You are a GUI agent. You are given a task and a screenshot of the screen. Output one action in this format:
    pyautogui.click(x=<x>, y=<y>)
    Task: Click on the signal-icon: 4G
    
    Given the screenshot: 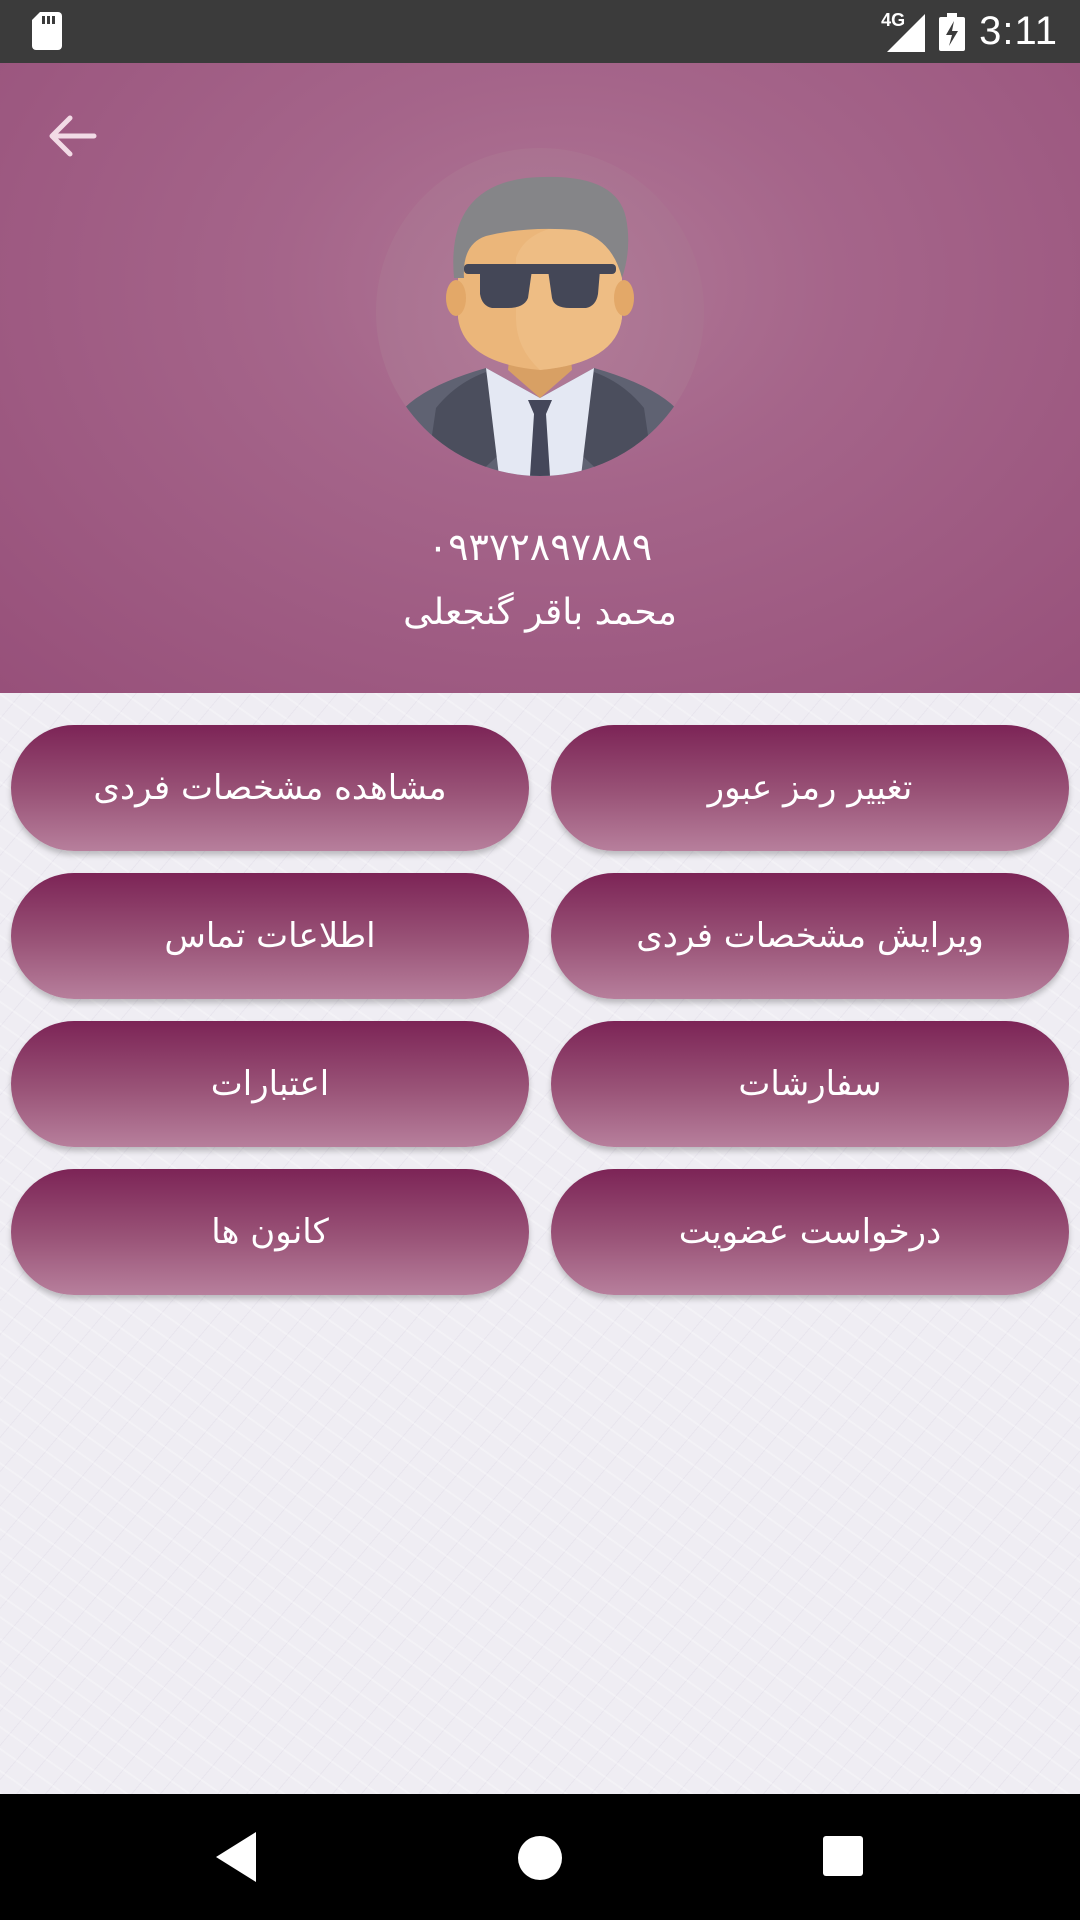 What is the action you would take?
    pyautogui.click(x=903, y=31)
    